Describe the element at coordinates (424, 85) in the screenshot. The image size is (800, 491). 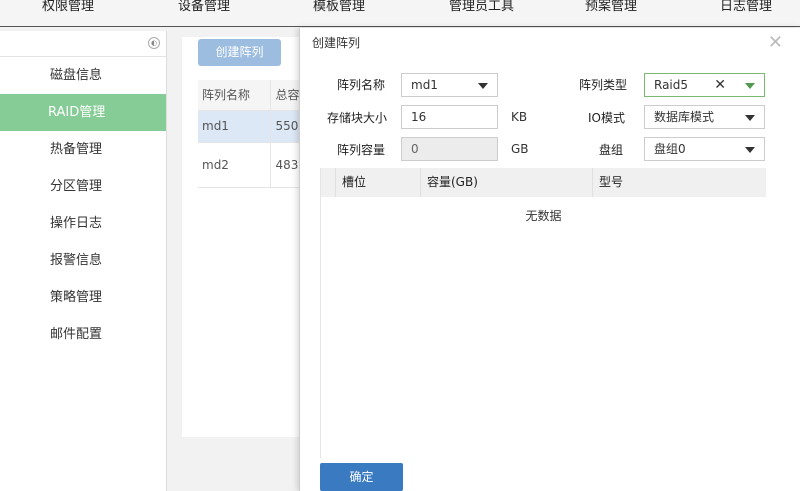
I see `array-name-value: md1` at that location.